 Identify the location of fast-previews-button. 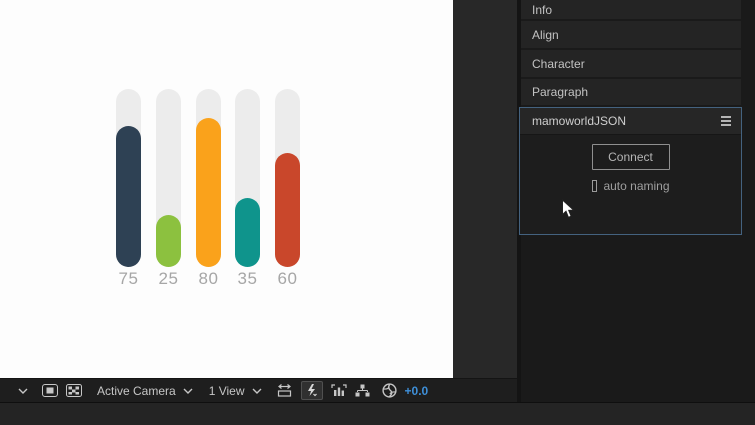
(311, 390).